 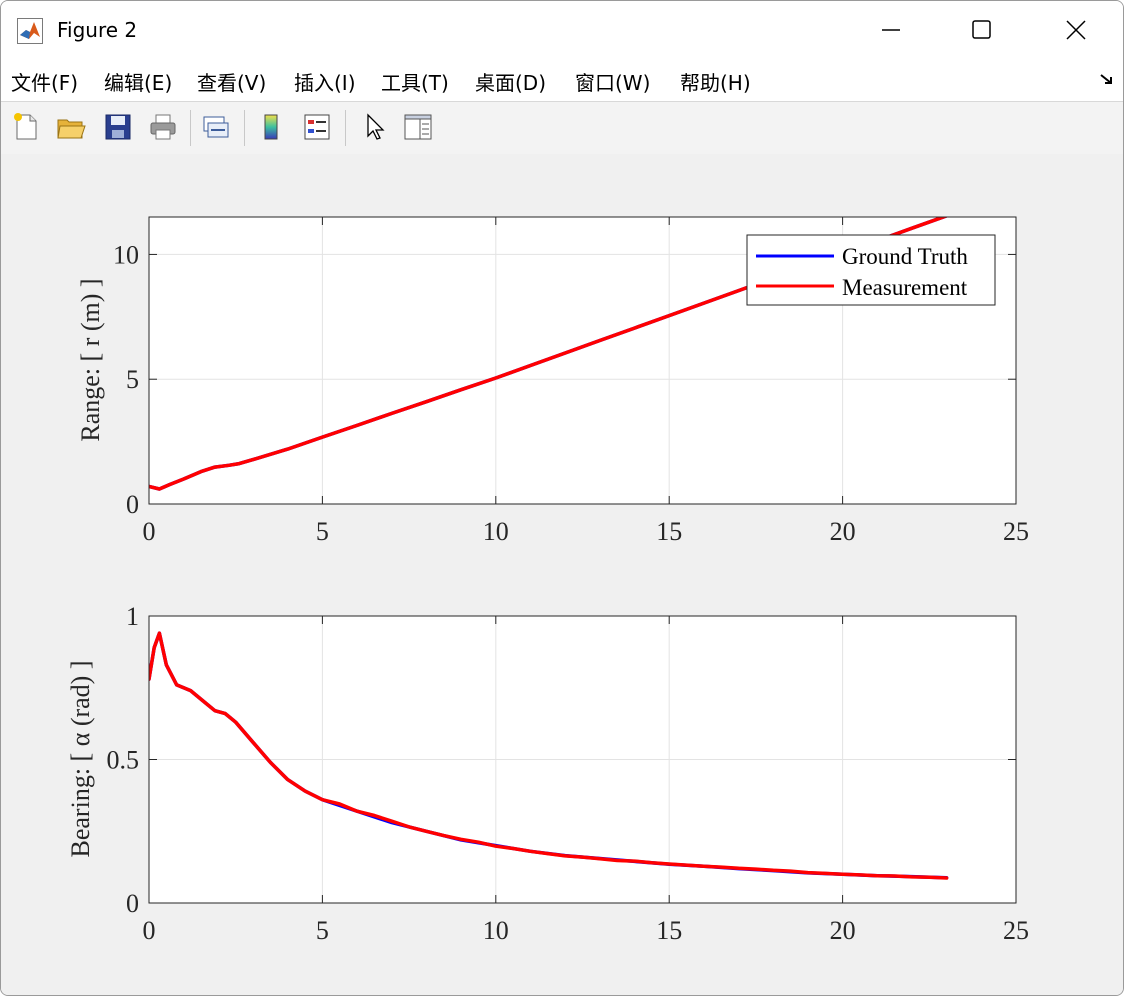 I want to click on legend-label-ground-truth: Ground Truth, so click(x=905, y=256).